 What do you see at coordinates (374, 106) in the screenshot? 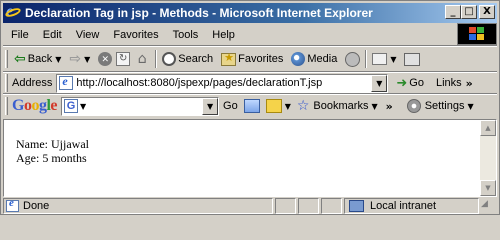
I see `bookmarks-dropdown-icon: ▼` at bounding box center [374, 106].